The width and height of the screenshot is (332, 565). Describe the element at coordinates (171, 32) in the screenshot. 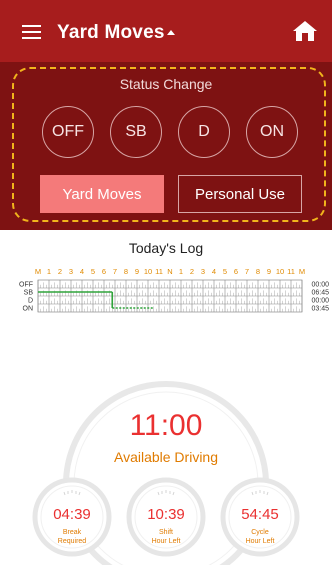

I see `caret-up-icon` at that location.